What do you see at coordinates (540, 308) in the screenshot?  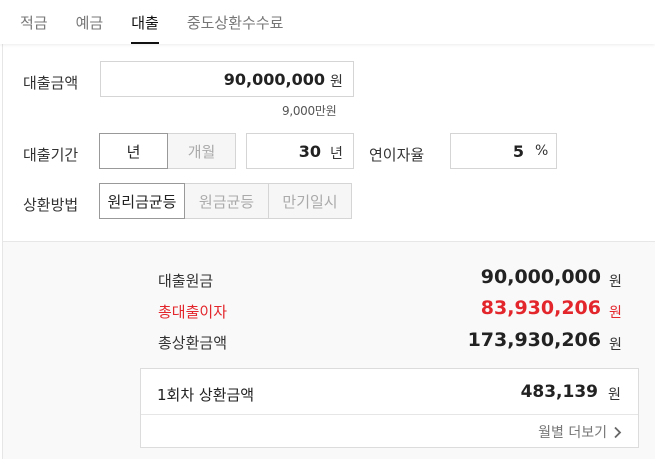 I see `total-interest-value: 83,930,206` at bounding box center [540, 308].